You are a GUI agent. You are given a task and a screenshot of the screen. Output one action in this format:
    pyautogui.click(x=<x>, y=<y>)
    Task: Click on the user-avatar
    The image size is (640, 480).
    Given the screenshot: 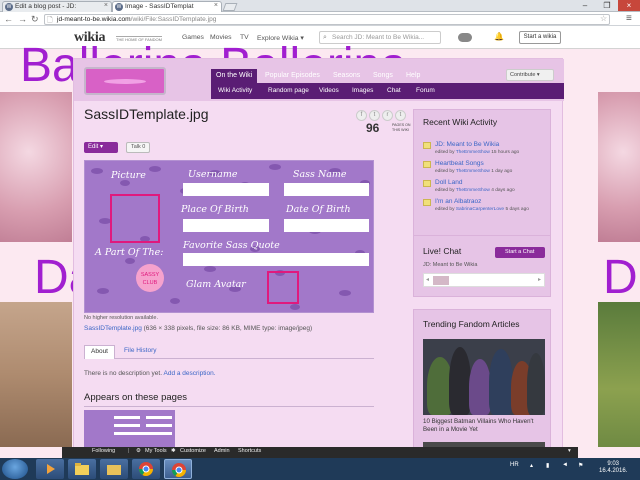 What is the action you would take?
    pyautogui.click(x=465, y=37)
    